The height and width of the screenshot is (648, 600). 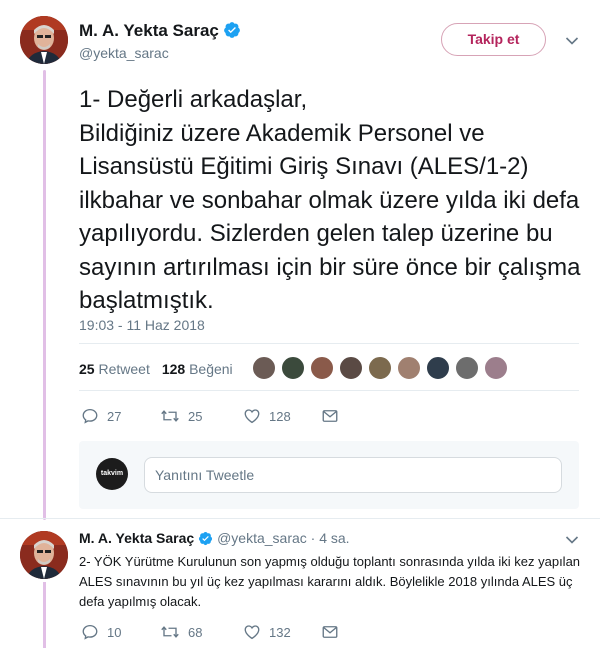 I want to click on reply-composer: takvim Yanıtını Tweetle, so click(x=329, y=475).